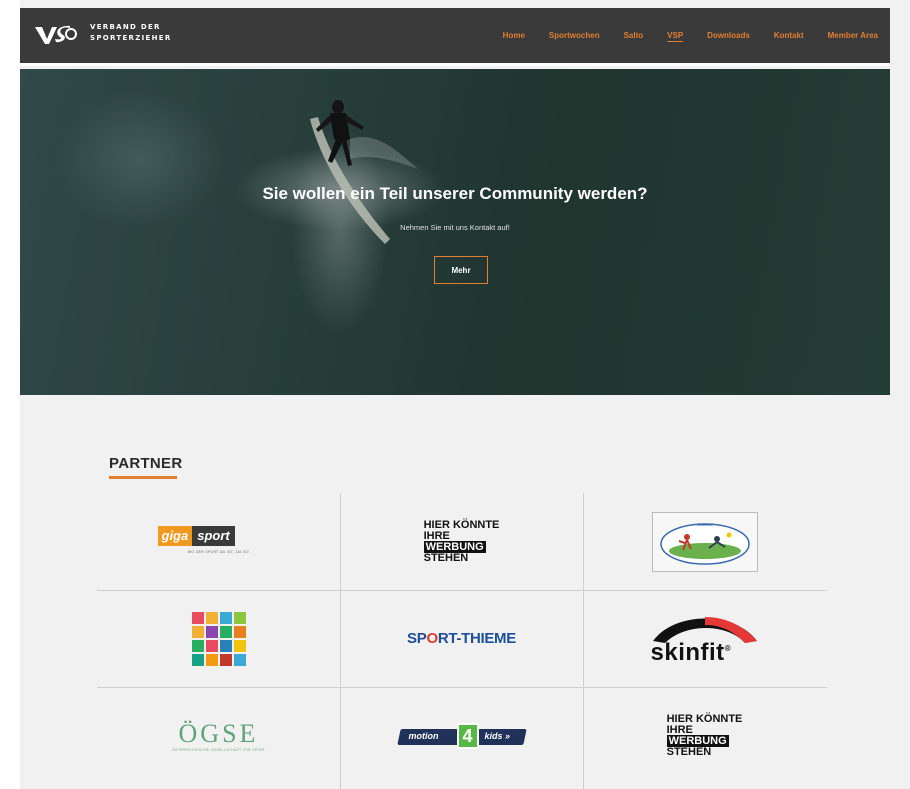  What do you see at coordinates (574, 35) in the screenshot?
I see `nav-sportwochen: Sportwochen` at bounding box center [574, 35].